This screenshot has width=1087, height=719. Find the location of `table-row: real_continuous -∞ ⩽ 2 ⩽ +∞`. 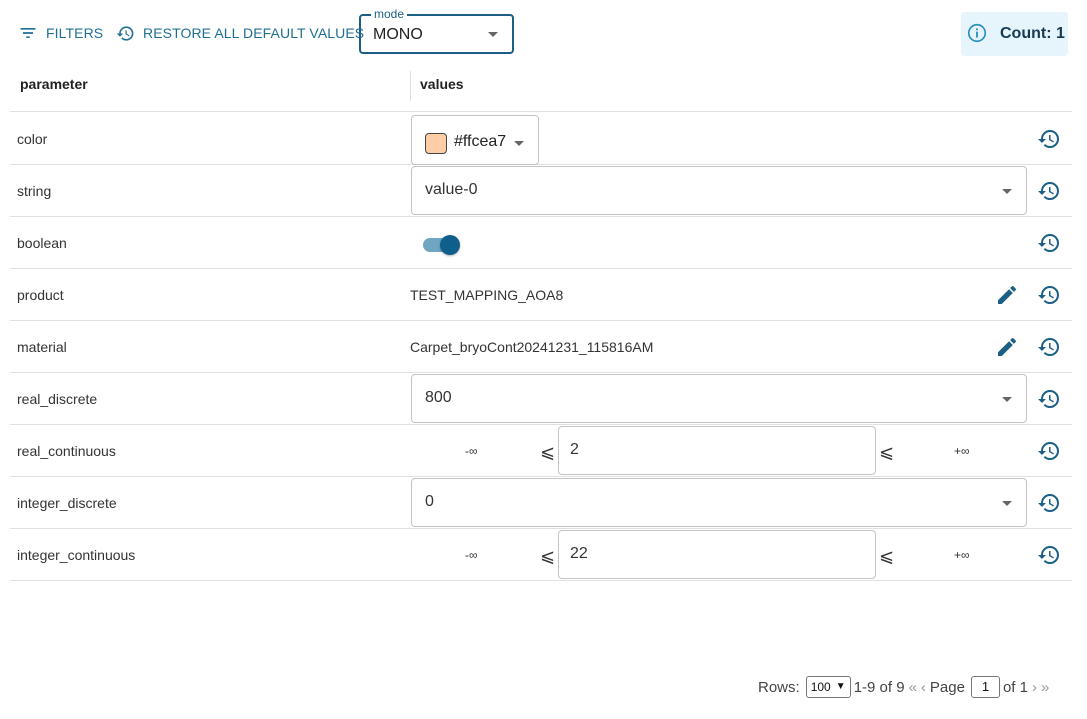

table-row: real_continuous -∞ ⩽ 2 ⩽ +∞ is located at coordinates (541, 451).